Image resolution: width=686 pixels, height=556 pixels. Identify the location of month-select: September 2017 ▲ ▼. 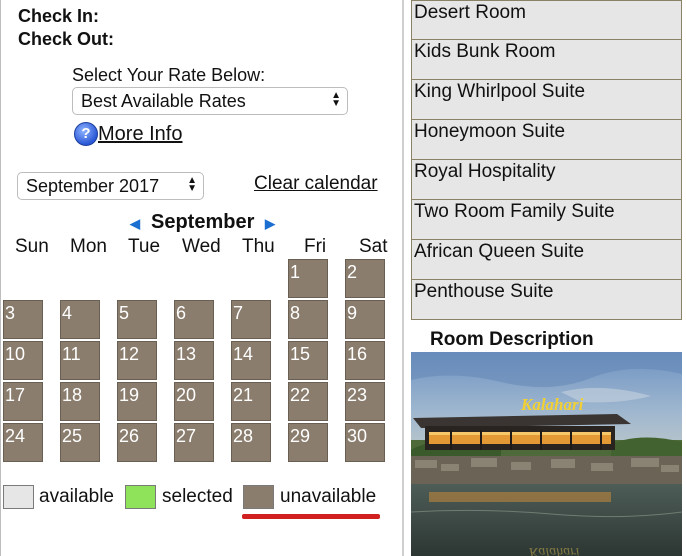
(110, 186).